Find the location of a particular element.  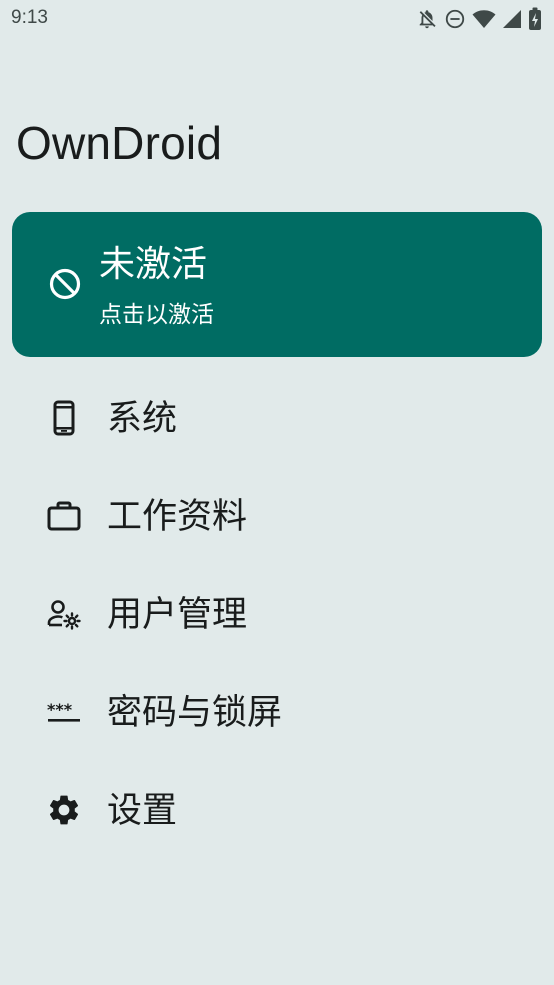

smartphone-icon is located at coordinates (64, 418).